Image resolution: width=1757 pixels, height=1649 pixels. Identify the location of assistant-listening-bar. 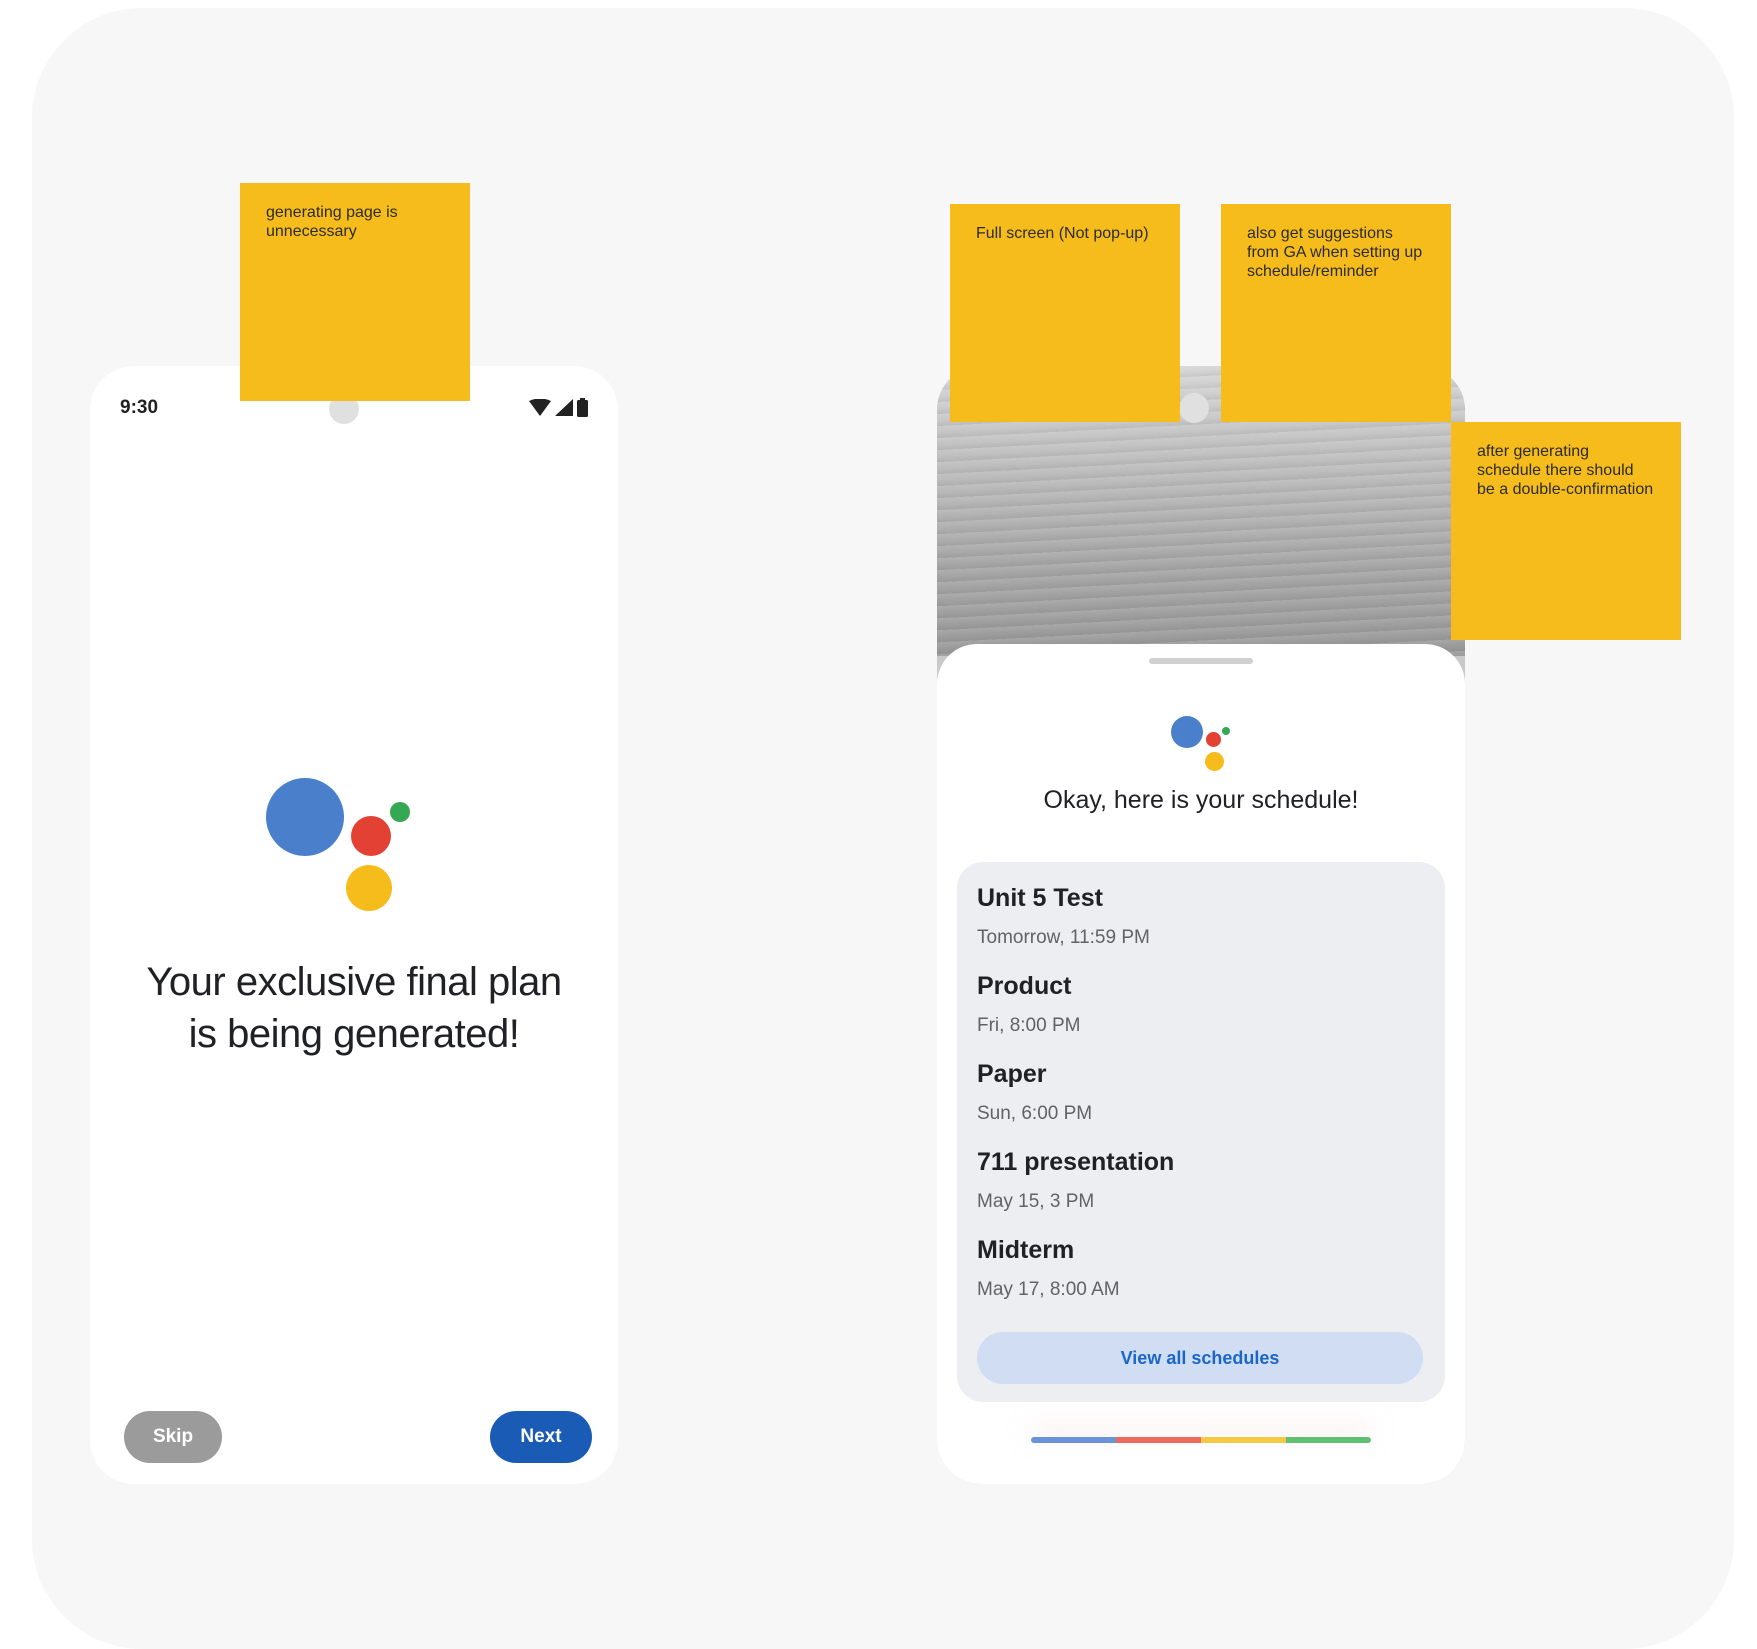
(1201, 1440).